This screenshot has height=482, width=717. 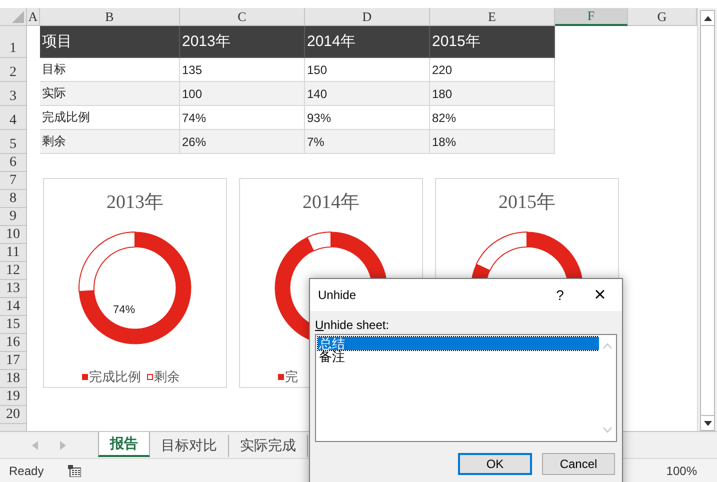 I want to click on macro-record-icon, so click(x=74, y=470).